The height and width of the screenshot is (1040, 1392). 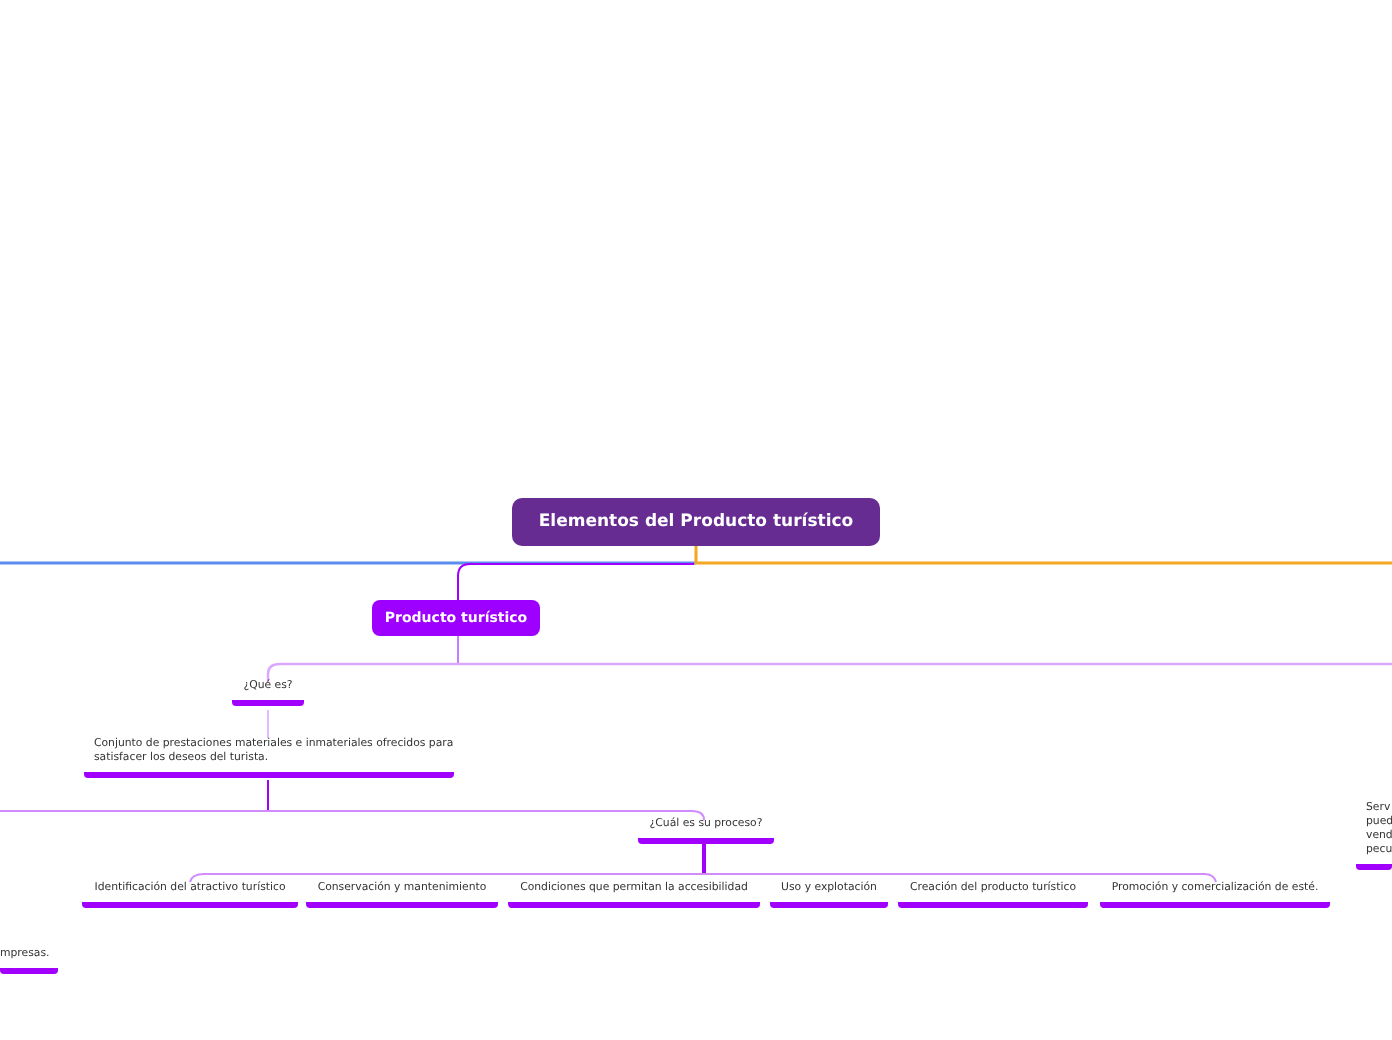 What do you see at coordinates (696, 522) in the screenshot?
I see `central-topic: Elementos del Producto turístico` at bounding box center [696, 522].